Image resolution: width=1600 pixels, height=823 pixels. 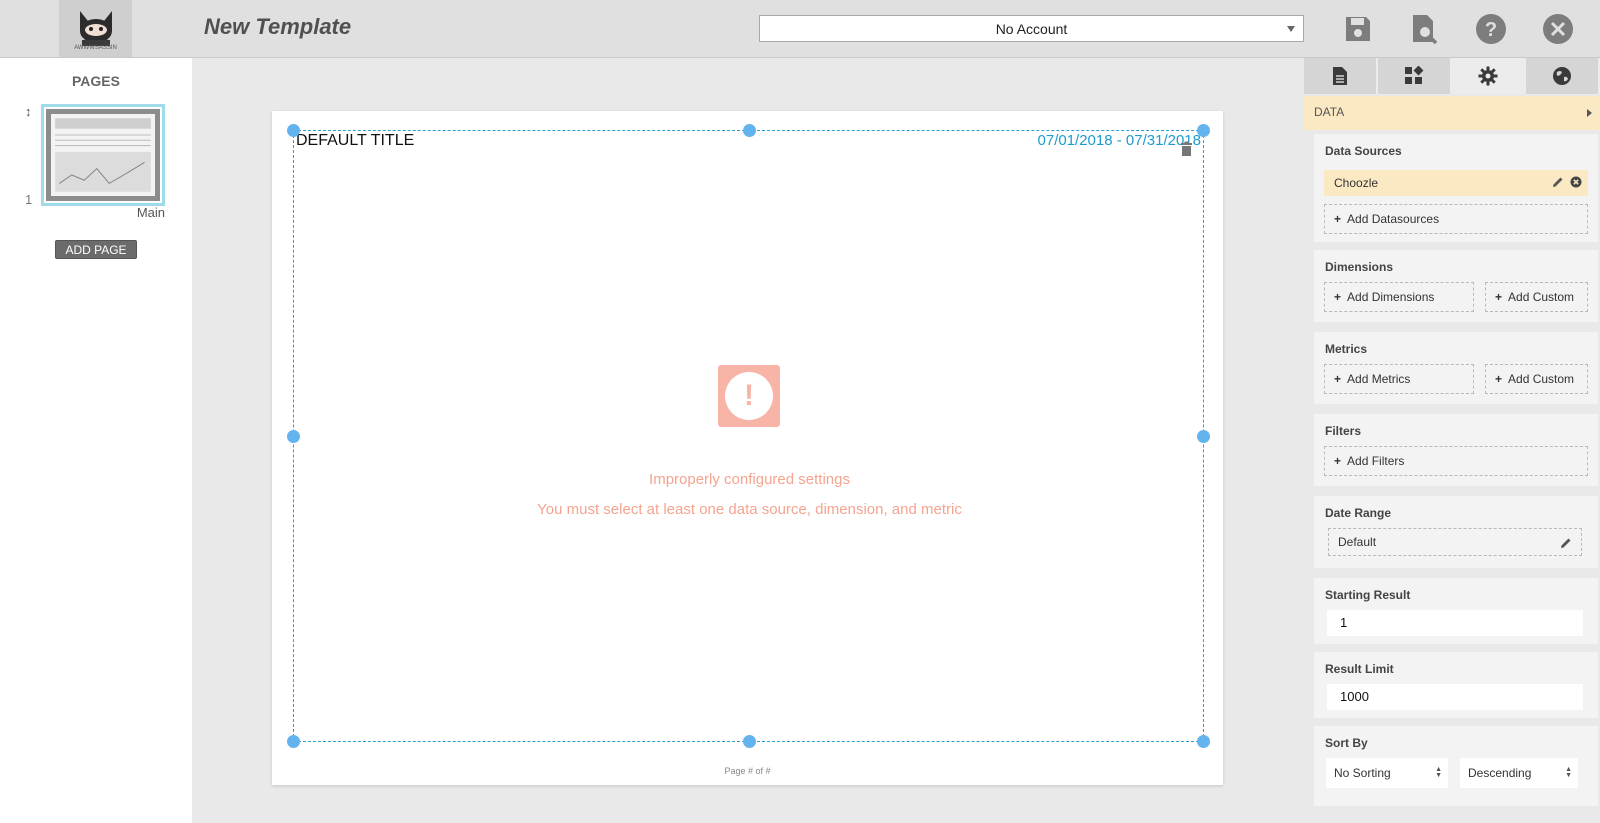 I want to click on tab-globe, so click(x=1563, y=76).